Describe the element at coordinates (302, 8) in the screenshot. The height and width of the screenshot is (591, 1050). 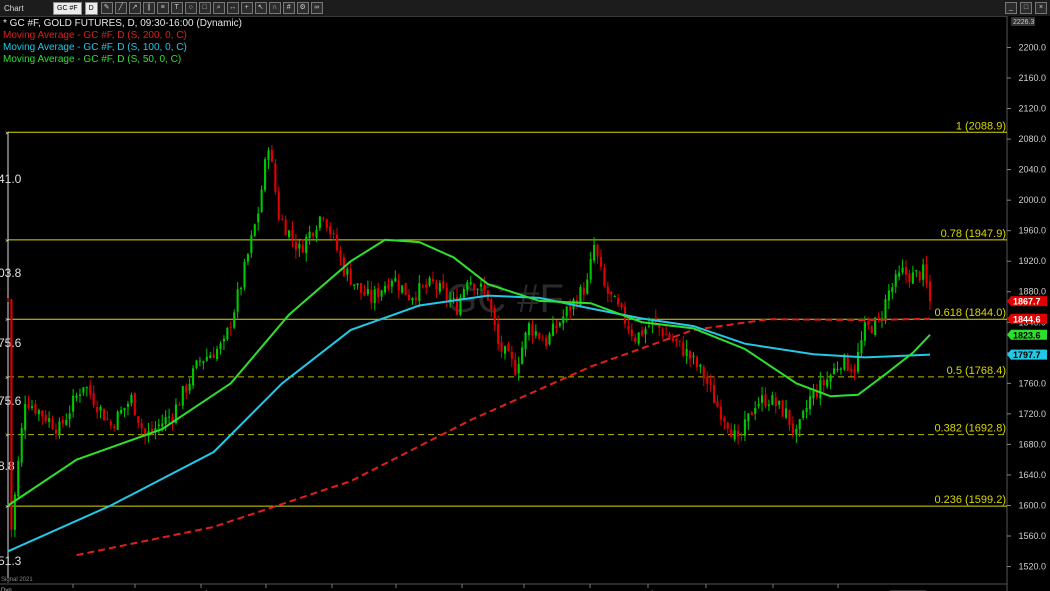
I see `settings-icon: ⚙` at that location.